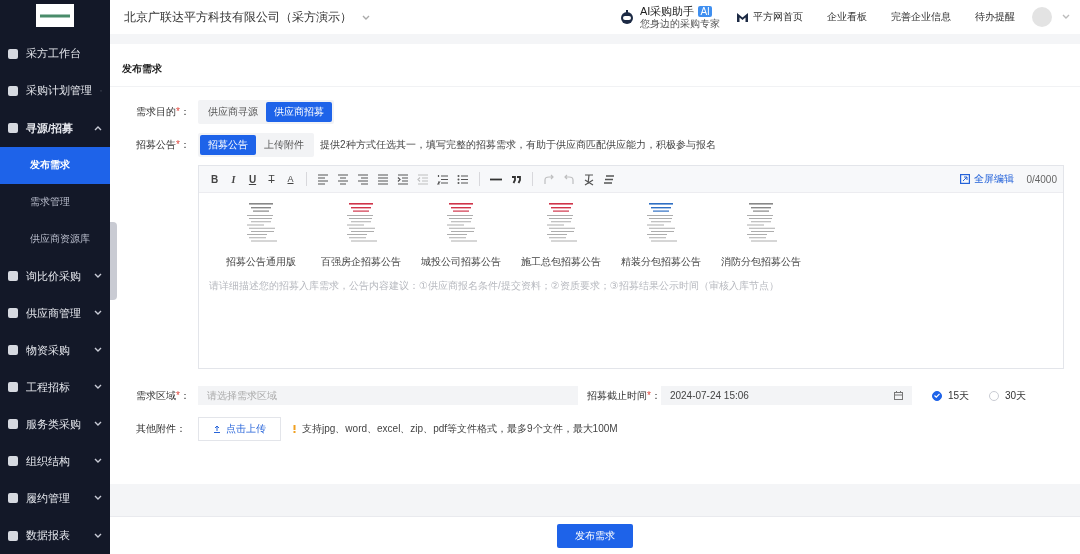 Image resolution: width=1080 pixels, height=554 pixels. What do you see at coordinates (163, 111) in the screenshot?
I see `field-label: 需求目的*：` at bounding box center [163, 111].